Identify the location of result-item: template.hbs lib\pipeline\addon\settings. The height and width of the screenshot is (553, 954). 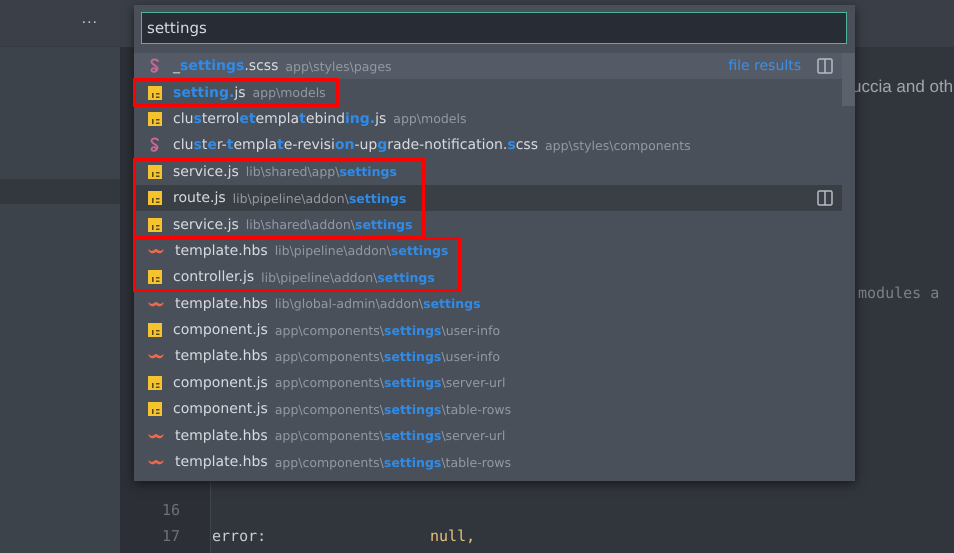
(488, 251).